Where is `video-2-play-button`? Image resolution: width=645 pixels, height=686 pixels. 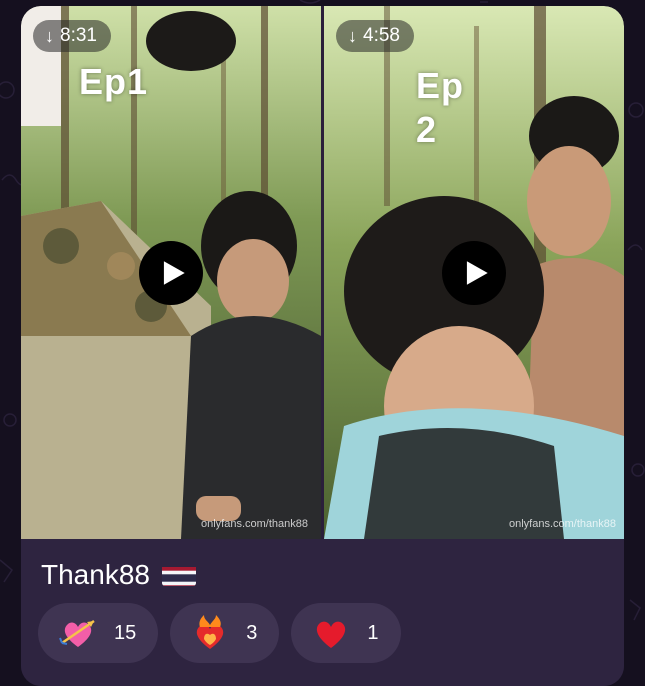
video-2-play-button is located at coordinates (474, 272).